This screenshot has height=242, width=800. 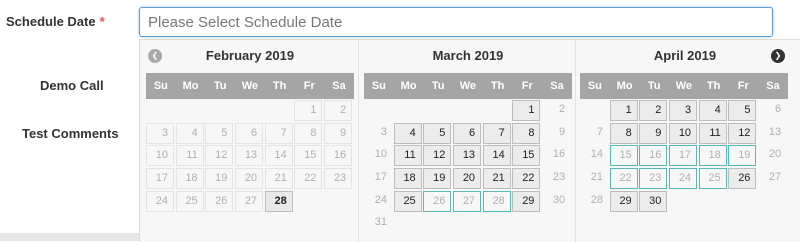 What do you see at coordinates (557, 86) in the screenshot?
I see `weekday-label: Sa` at bounding box center [557, 86].